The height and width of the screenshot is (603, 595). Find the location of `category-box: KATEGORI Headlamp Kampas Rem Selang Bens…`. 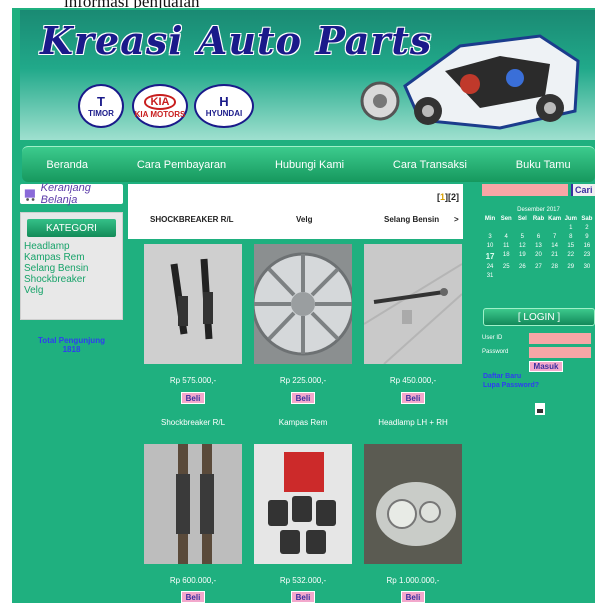

category-box: KATEGORI Headlamp Kampas Rem Selang Bens… is located at coordinates (71, 266).